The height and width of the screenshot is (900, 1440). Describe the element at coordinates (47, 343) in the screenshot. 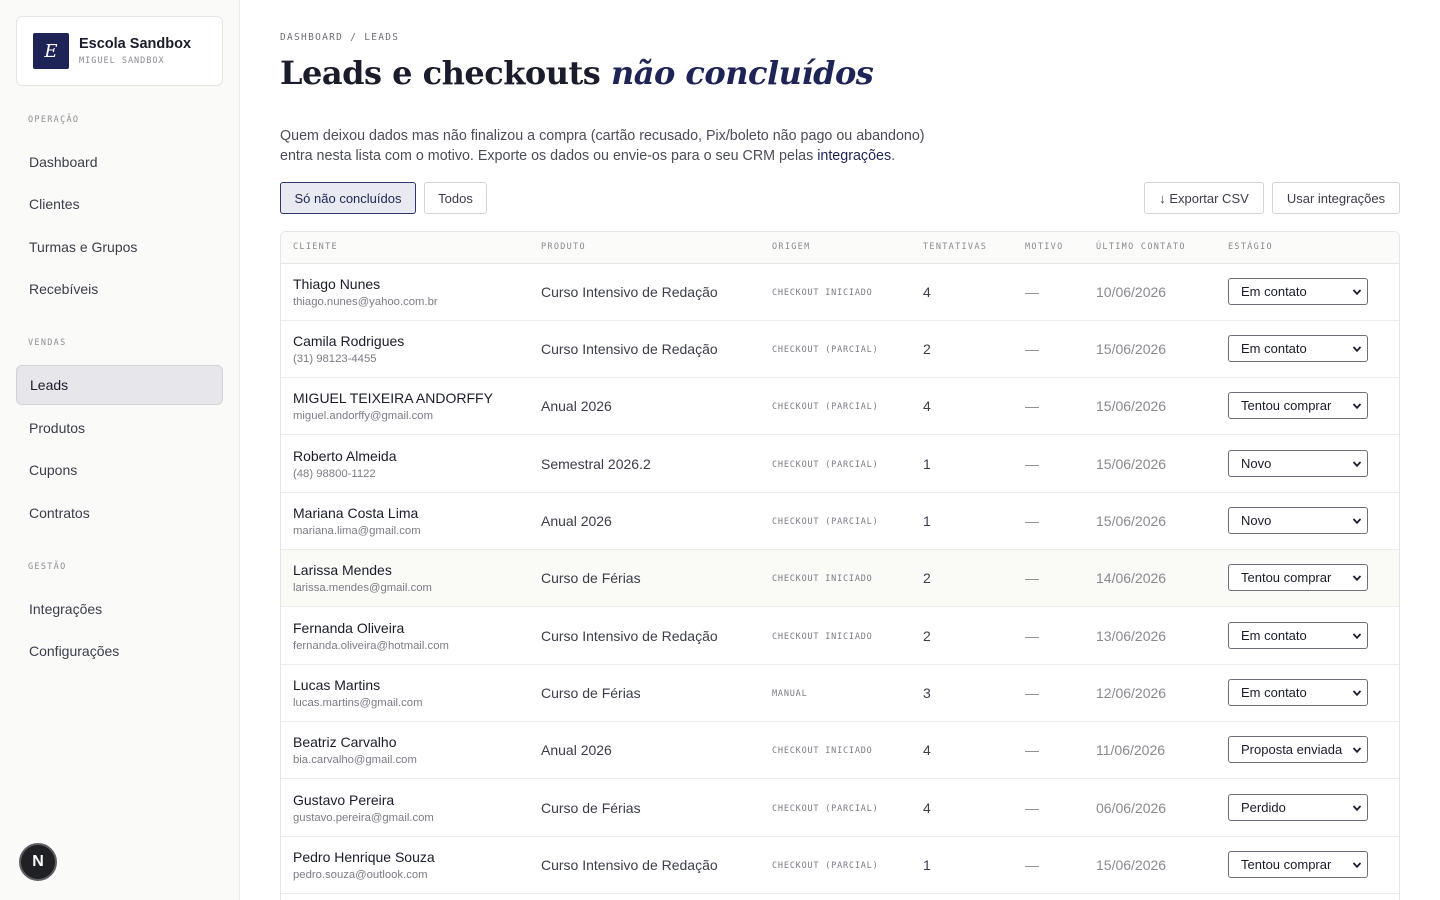

I see `nav-section-vendas: VENDAS` at that location.